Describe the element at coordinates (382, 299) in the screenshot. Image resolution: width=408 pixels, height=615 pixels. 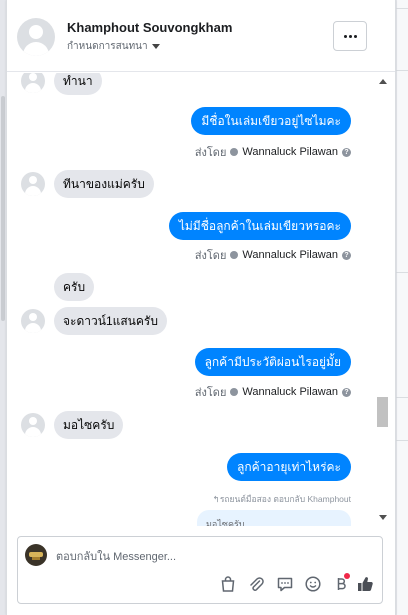
I see `message-scrollbar` at that location.